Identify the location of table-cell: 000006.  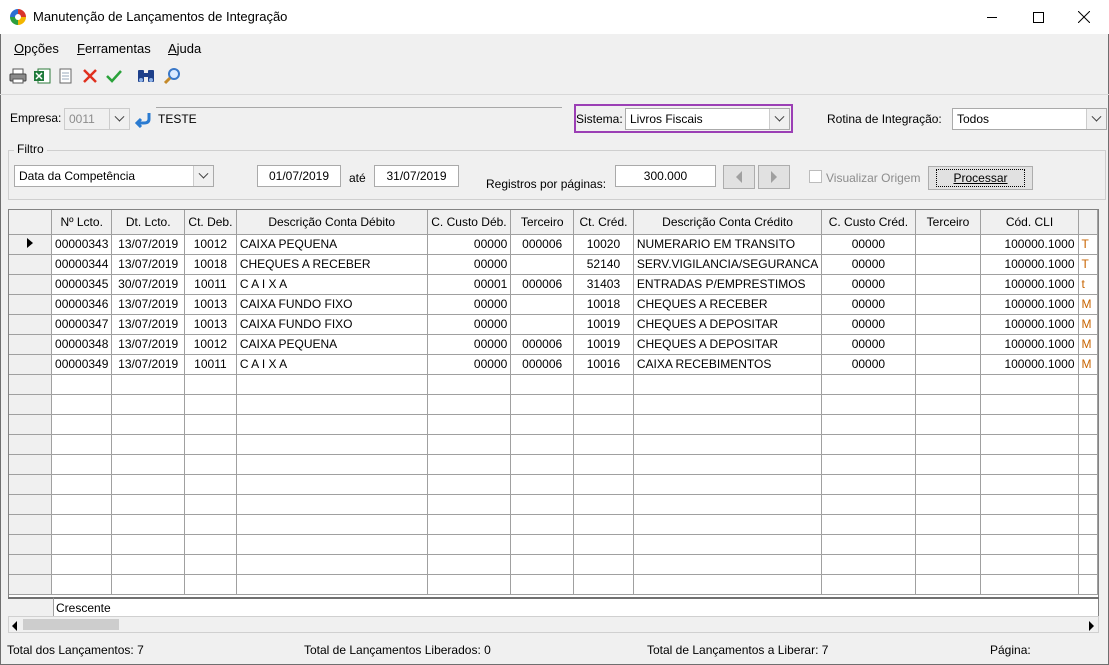
(542, 344).